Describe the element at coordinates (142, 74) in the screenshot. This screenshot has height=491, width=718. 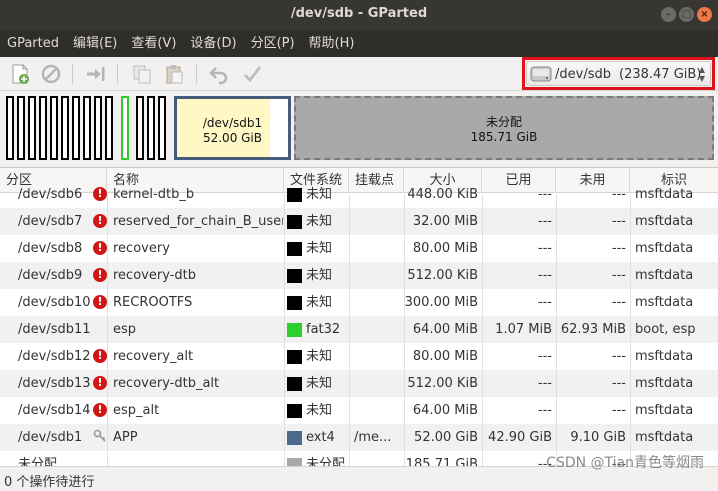
I see `copy-icon` at that location.